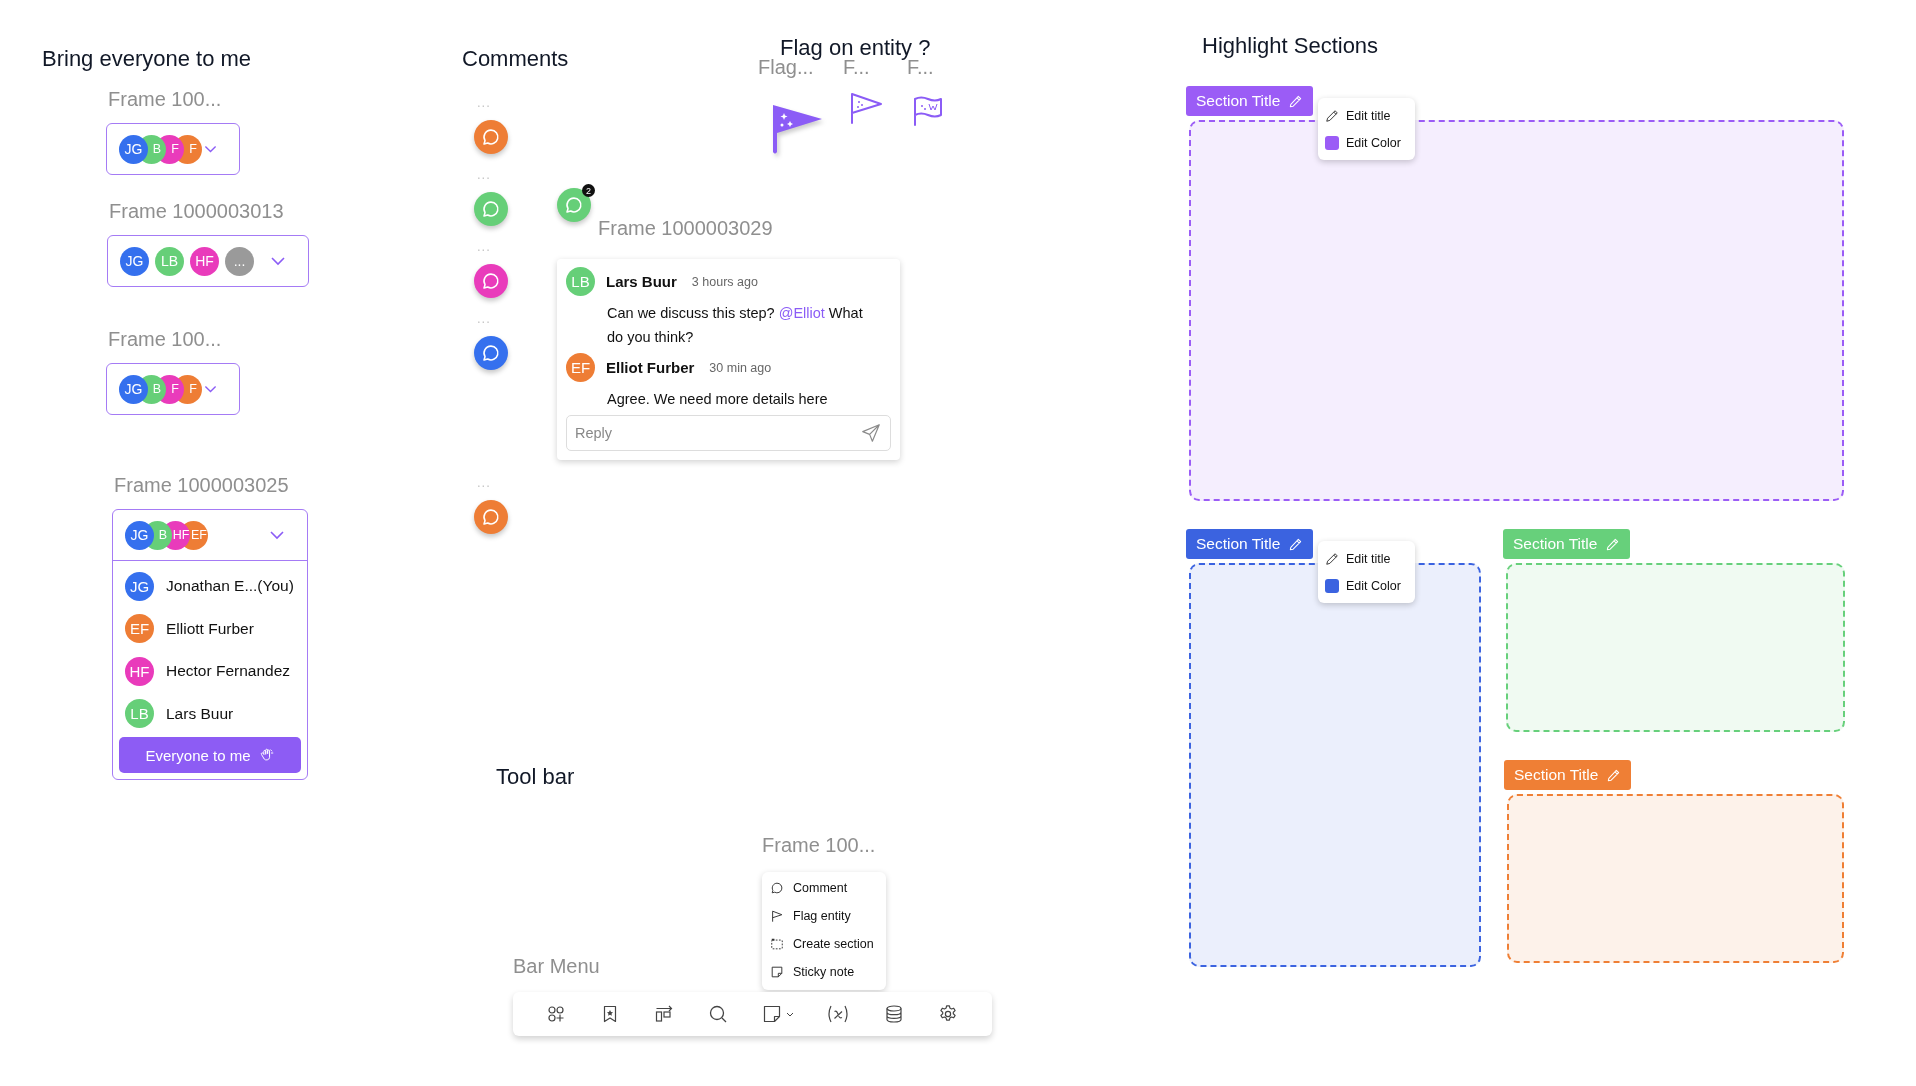  Describe the element at coordinates (824, 972) in the screenshot. I see `menu-item: Sticky note` at that location.